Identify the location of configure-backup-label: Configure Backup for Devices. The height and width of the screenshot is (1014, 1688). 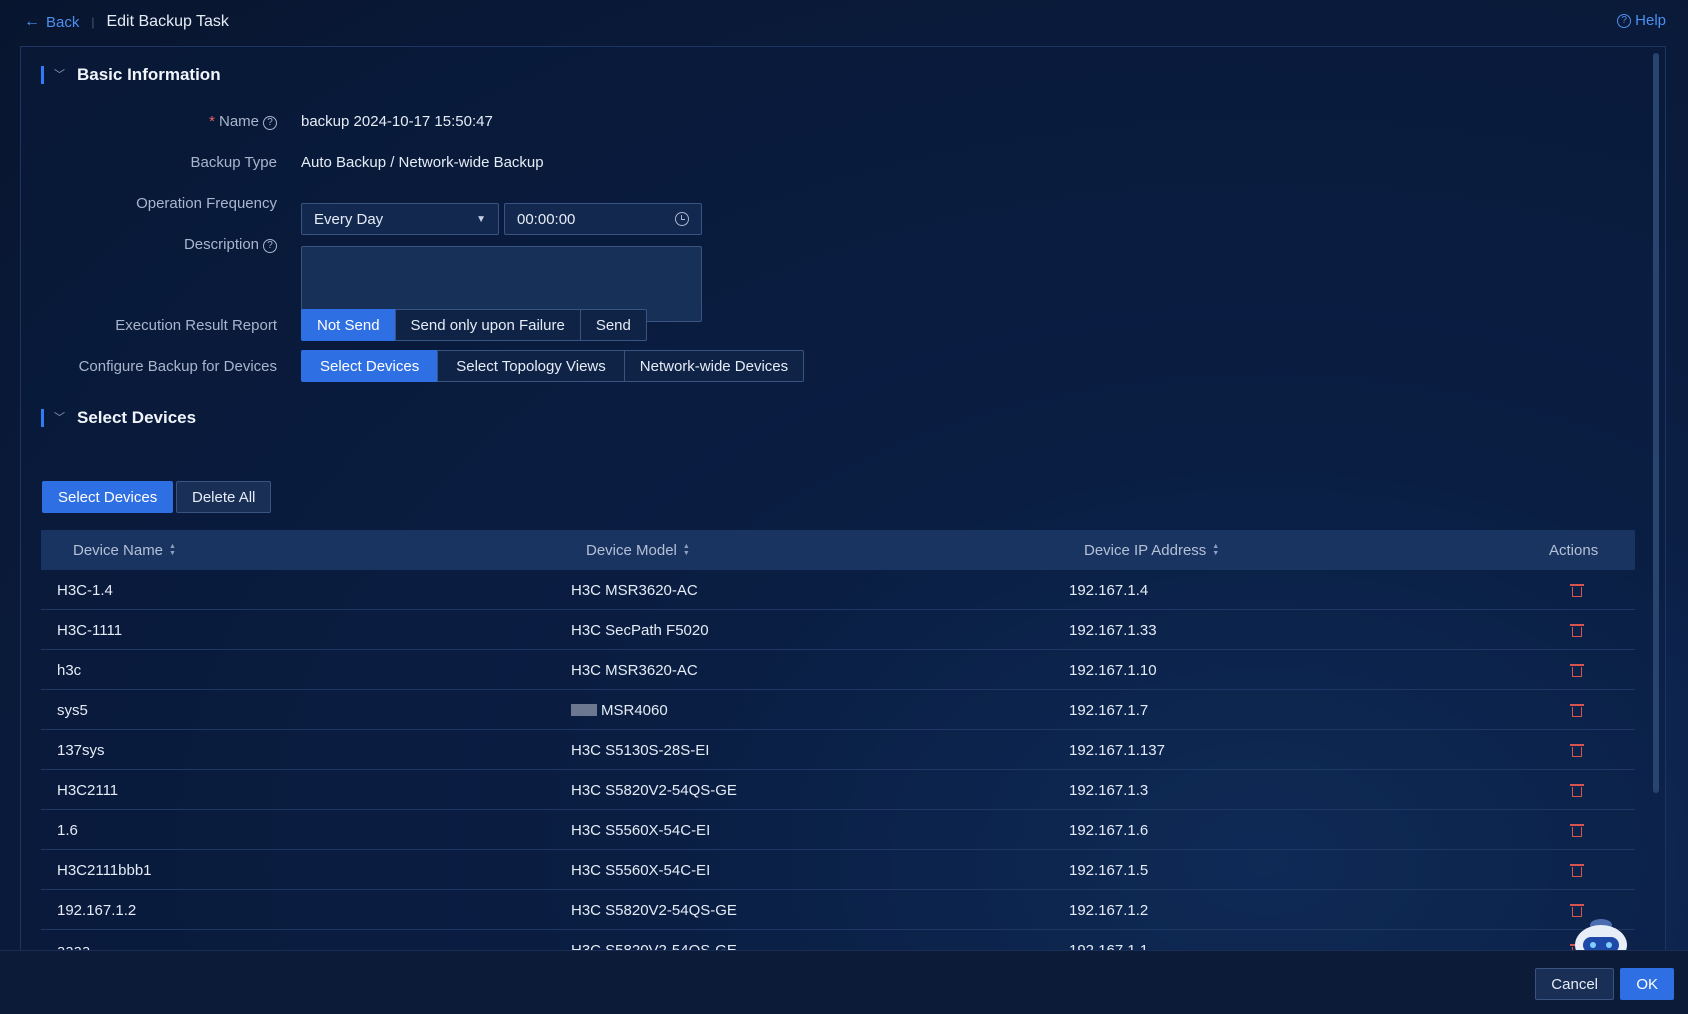
(177, 366).